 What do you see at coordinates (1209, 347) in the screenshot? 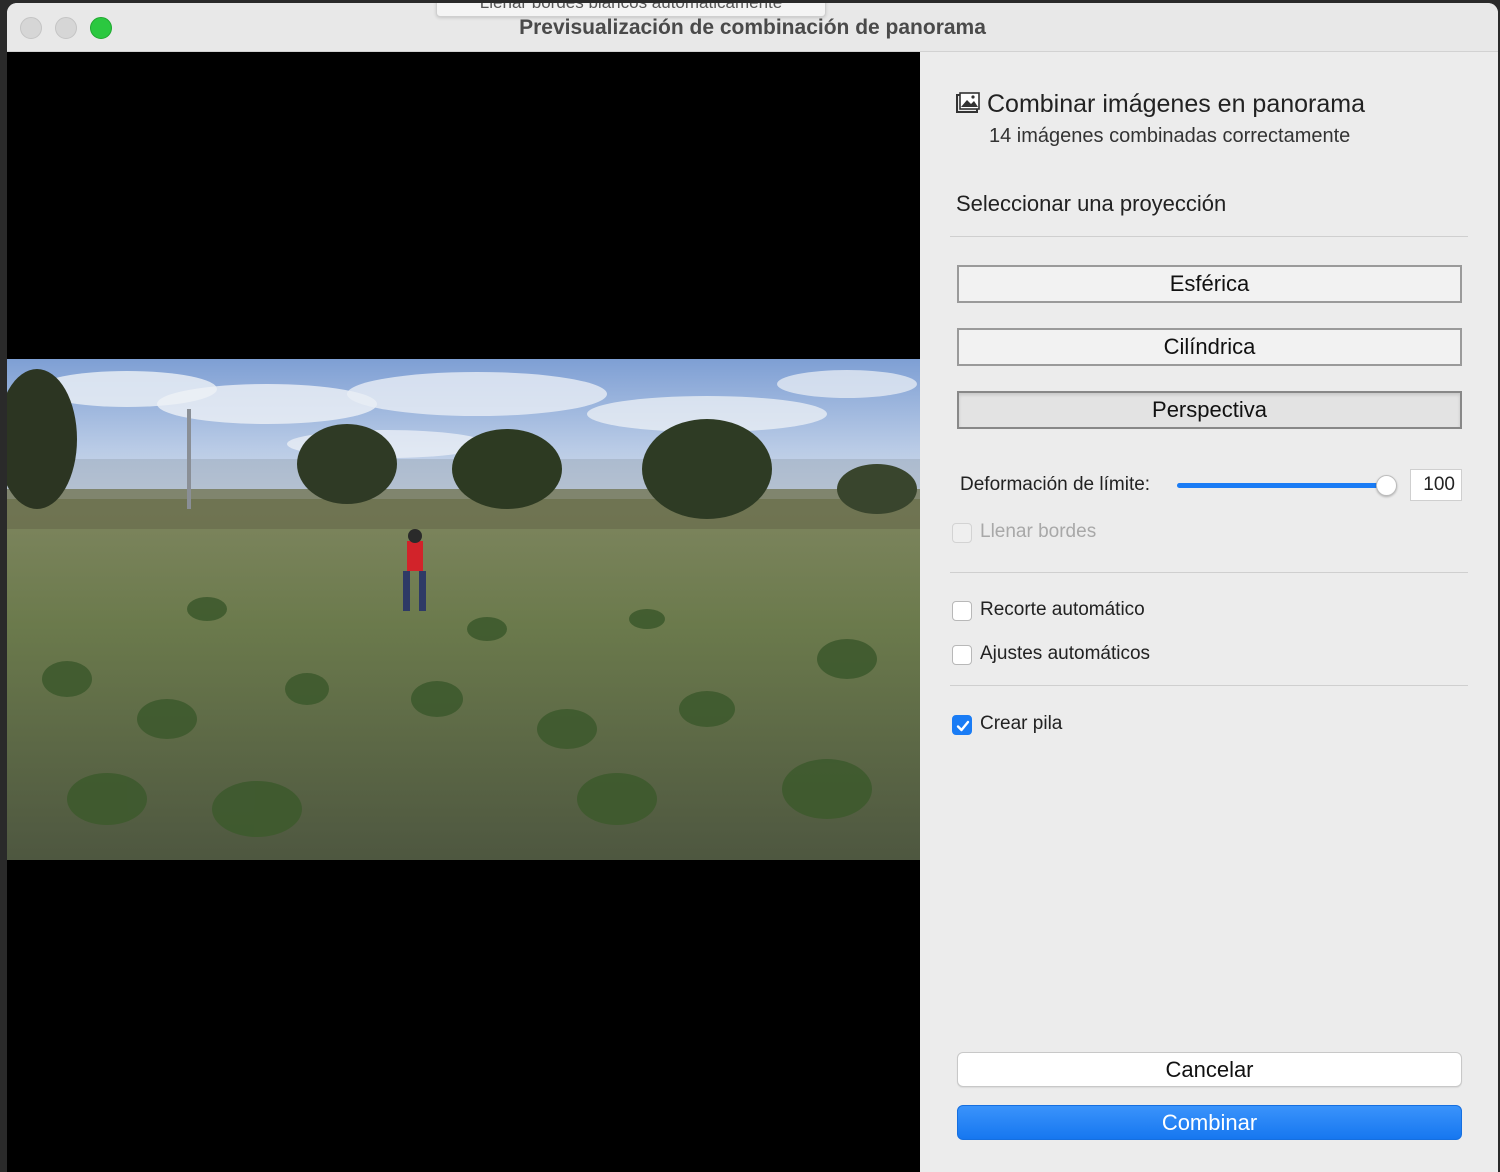
I see `cylindrical-projection-button: Cilíndrica` at bounding box center [1209, 347].